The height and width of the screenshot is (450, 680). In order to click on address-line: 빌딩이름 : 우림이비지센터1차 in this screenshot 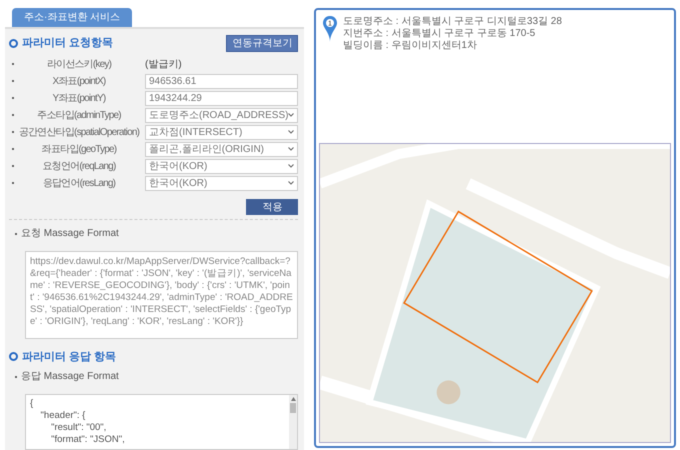, I will do `click(410, 46)`.